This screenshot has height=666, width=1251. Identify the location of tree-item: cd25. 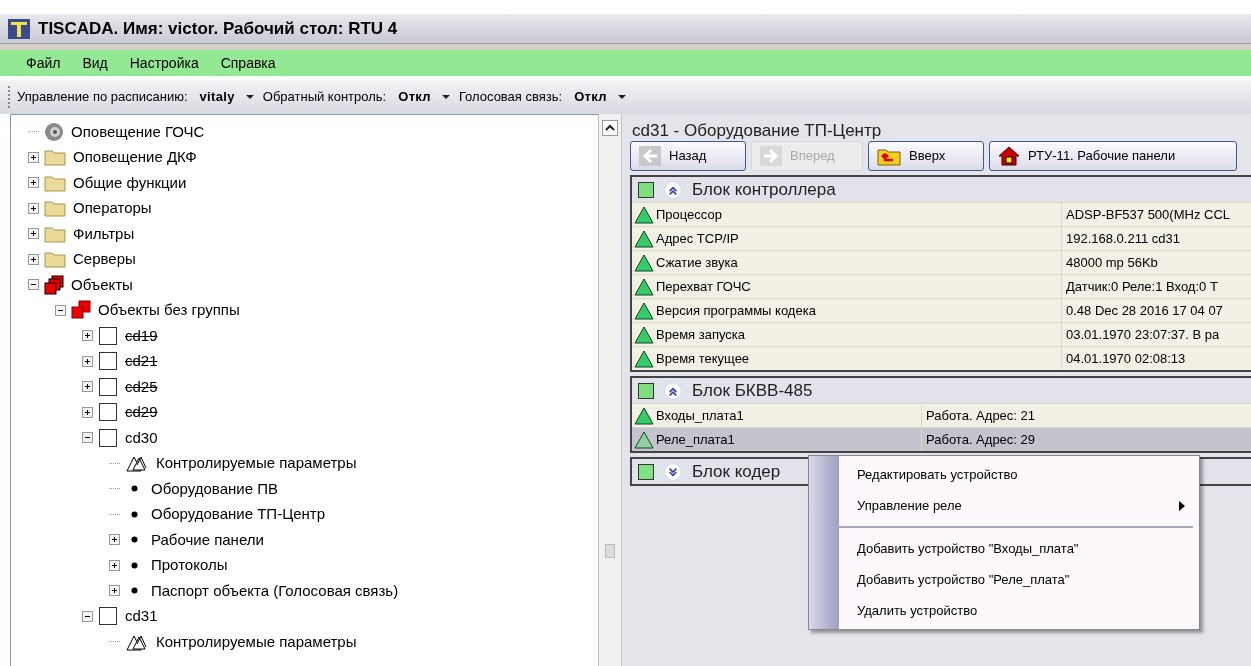
(141, 386).